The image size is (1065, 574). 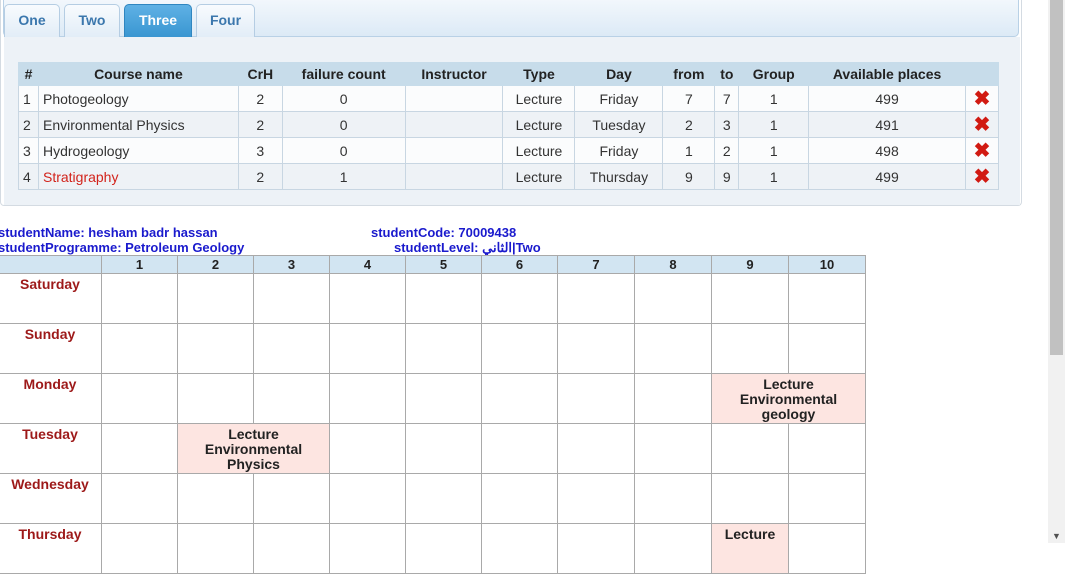 I want to click on scroll-down-icon: ▼, so click(x=1056, y=536).